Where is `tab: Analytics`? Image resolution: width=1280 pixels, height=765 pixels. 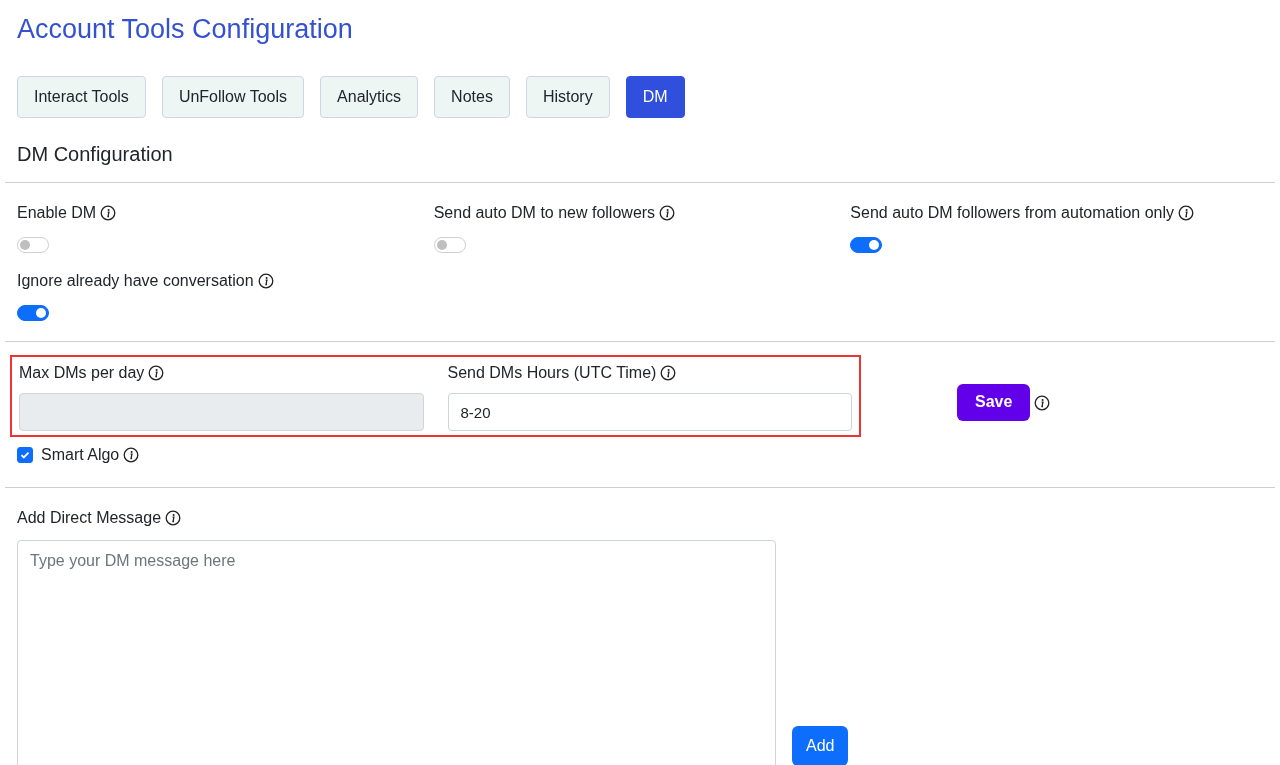
tab: Analytics is located at coordinates (369, 97).